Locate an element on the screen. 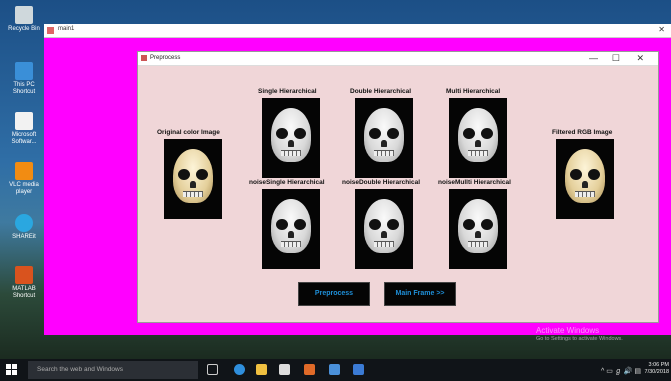 The image size is (671, 381). double-hierarchical-image is located at coordinates (384, 138).